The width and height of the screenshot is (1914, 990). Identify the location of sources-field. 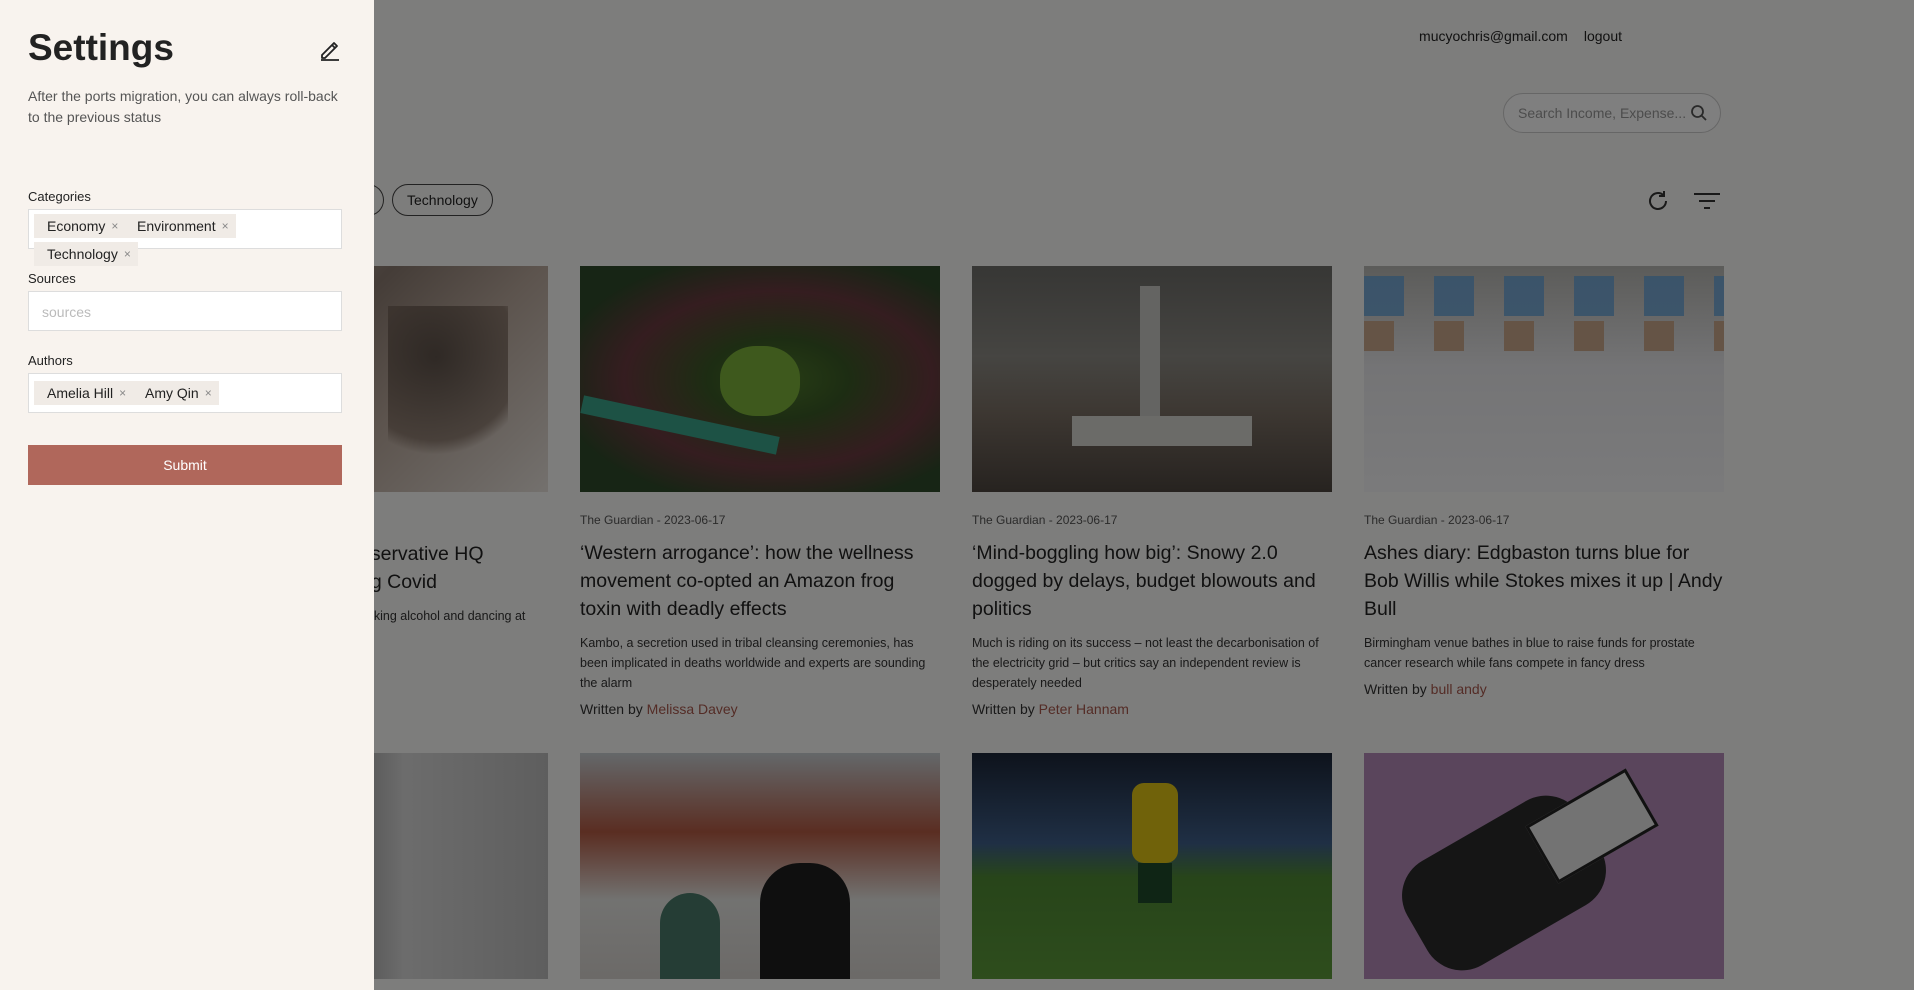
(185, 311).